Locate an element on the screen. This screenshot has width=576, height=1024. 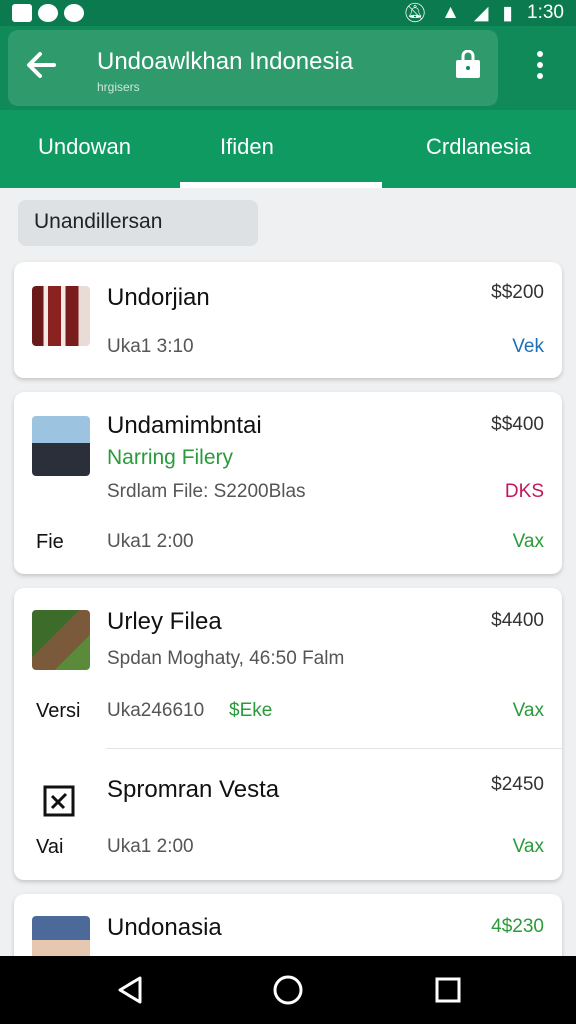
status-time: 1:30 is located at coordinates (545, 12).